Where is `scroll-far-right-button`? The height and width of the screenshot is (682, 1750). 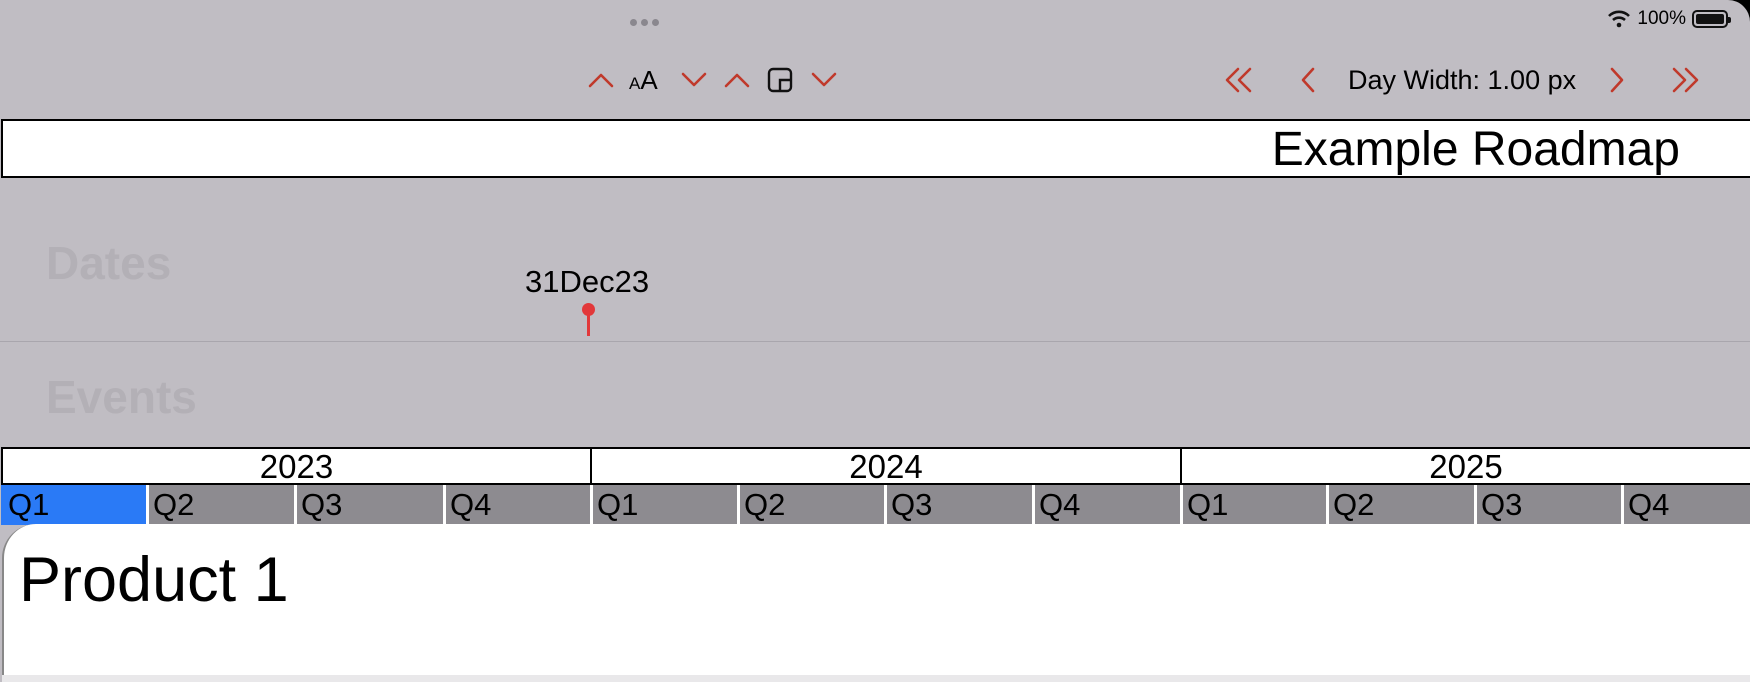 scroll-far-right-button is located at coordinates (1686, 80).